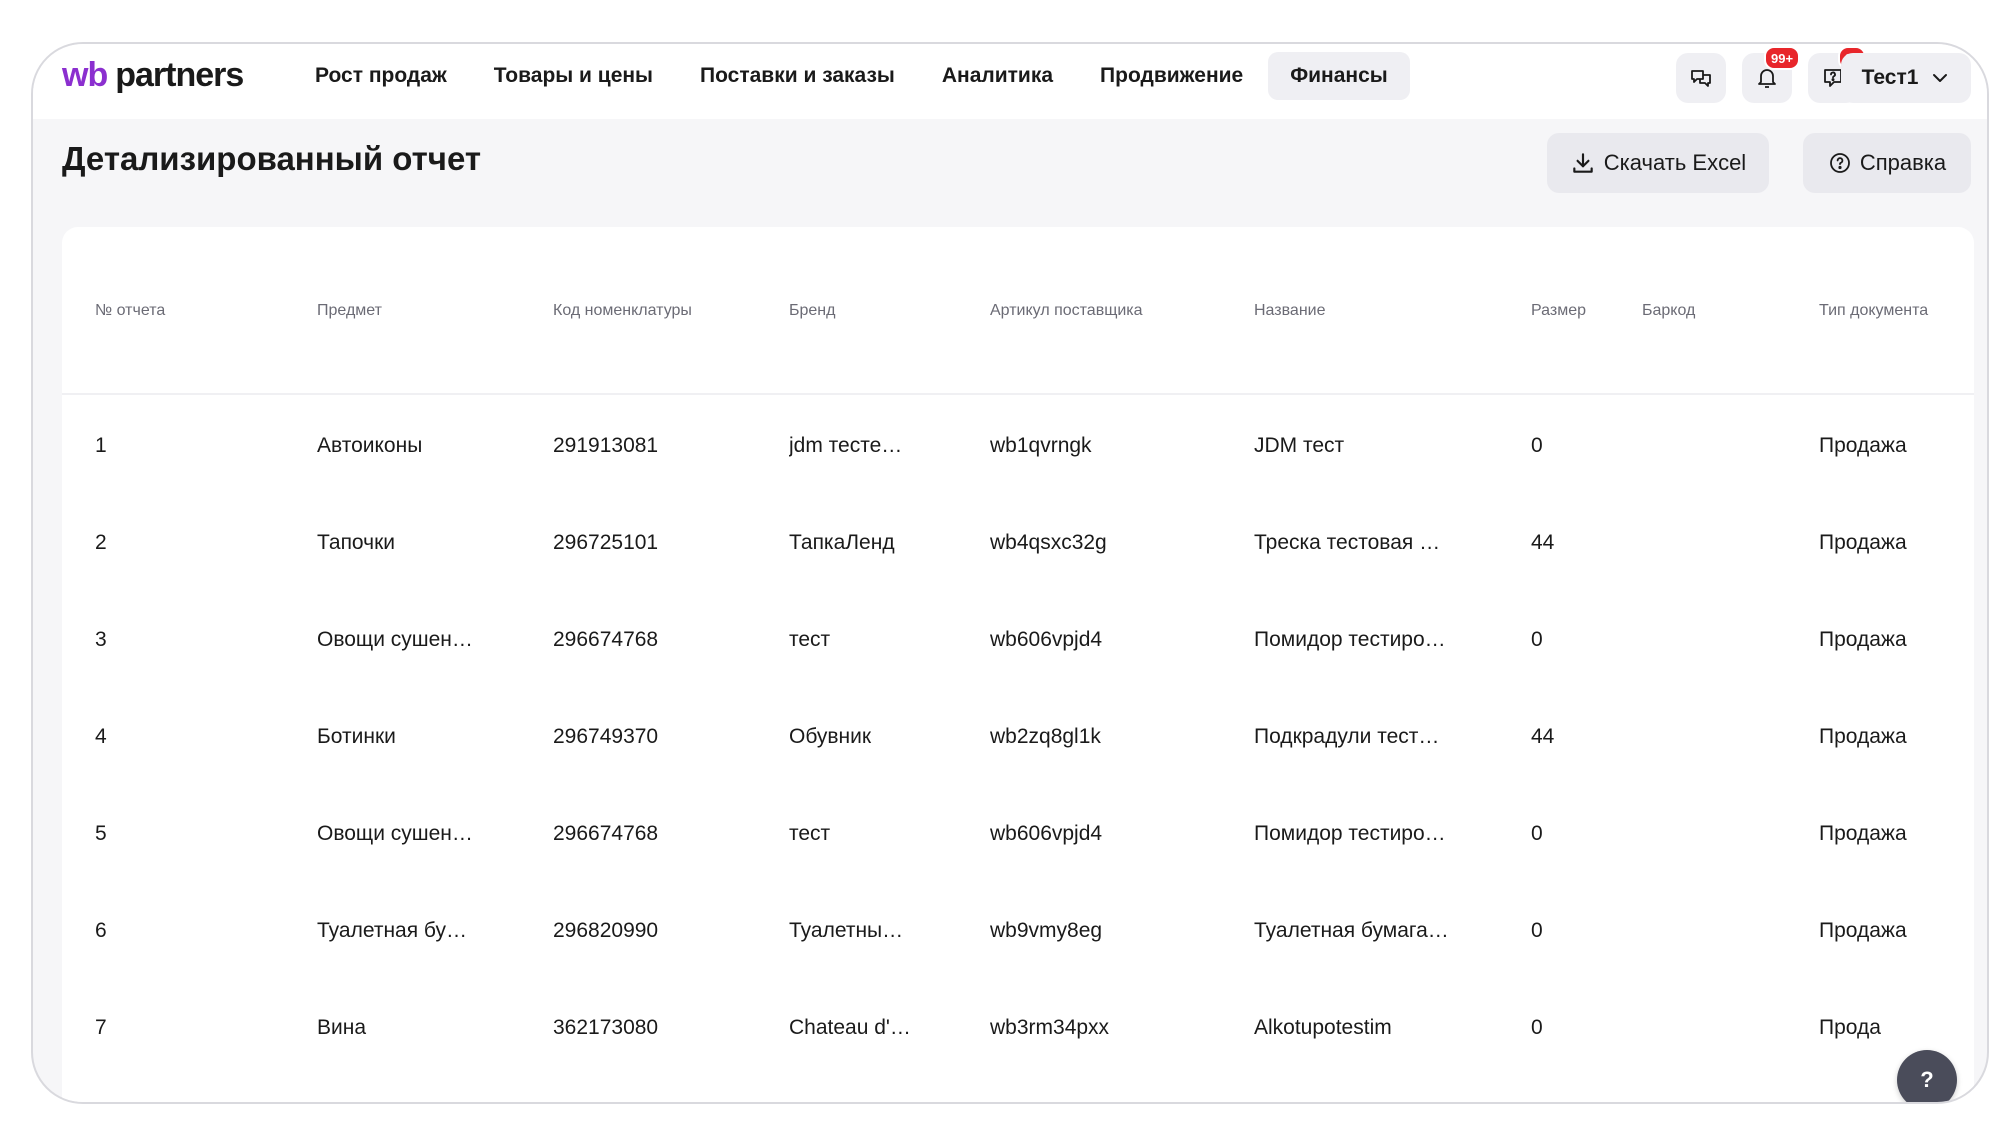  What do you see at coordinates (1940, 78) in the screenshot?
I see `chevron-down-icon` at bounding box center [1940, 78].